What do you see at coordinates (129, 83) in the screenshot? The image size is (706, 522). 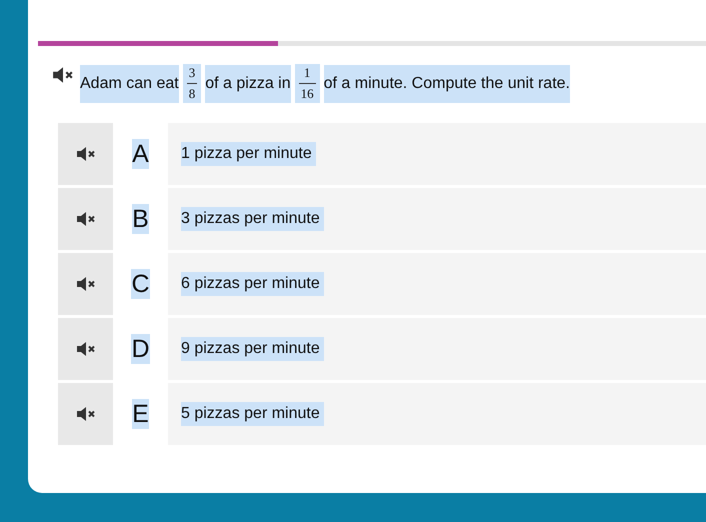 I see `question-text: Adam can eat` at bounding box center [129, 83].